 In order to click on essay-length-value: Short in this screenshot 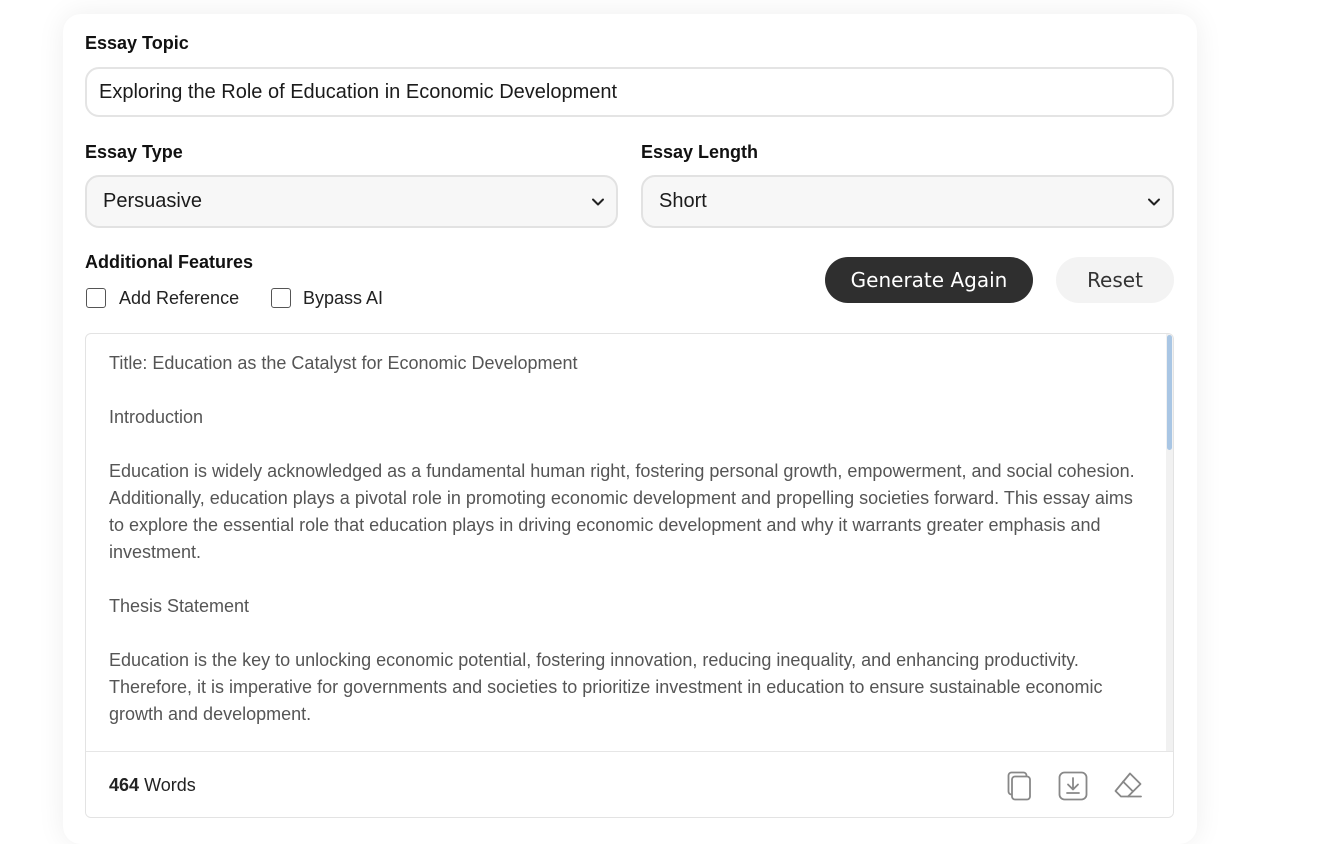, I will do `click(683, 201)`.